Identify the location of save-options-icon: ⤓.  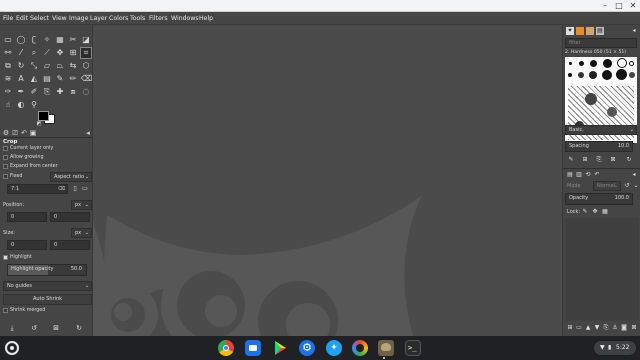
(12, 328).